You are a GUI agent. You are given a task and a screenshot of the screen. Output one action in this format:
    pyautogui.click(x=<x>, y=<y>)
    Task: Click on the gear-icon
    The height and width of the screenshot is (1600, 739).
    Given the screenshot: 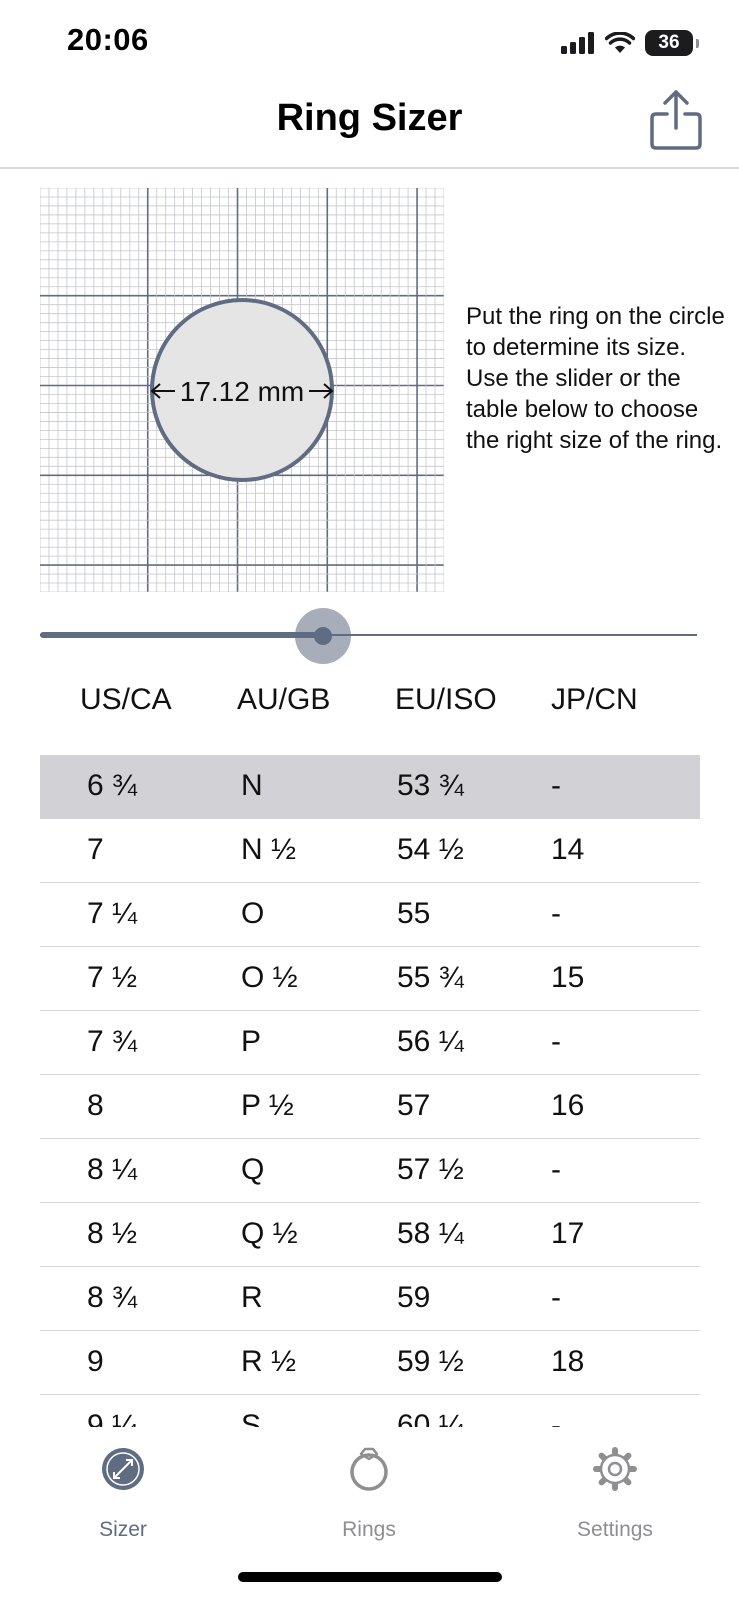 What is the action you would take?
    pyautogui.click(x=615, y=1469)
    